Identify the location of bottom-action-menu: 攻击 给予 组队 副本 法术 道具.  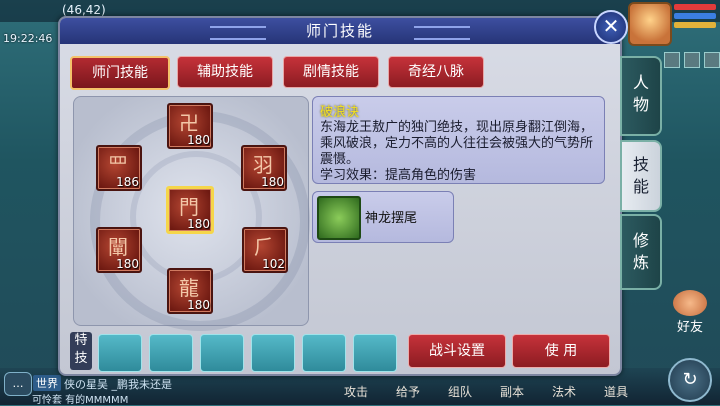
(486, 391).